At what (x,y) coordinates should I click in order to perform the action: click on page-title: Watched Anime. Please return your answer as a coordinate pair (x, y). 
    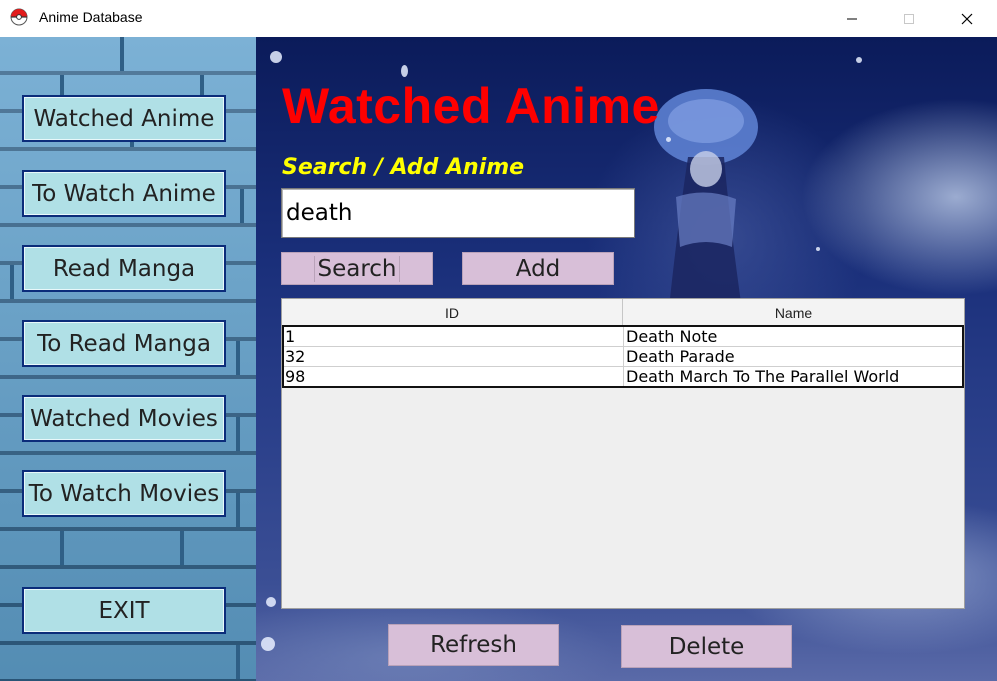
    Looking at the image, I should click on (471, 106).